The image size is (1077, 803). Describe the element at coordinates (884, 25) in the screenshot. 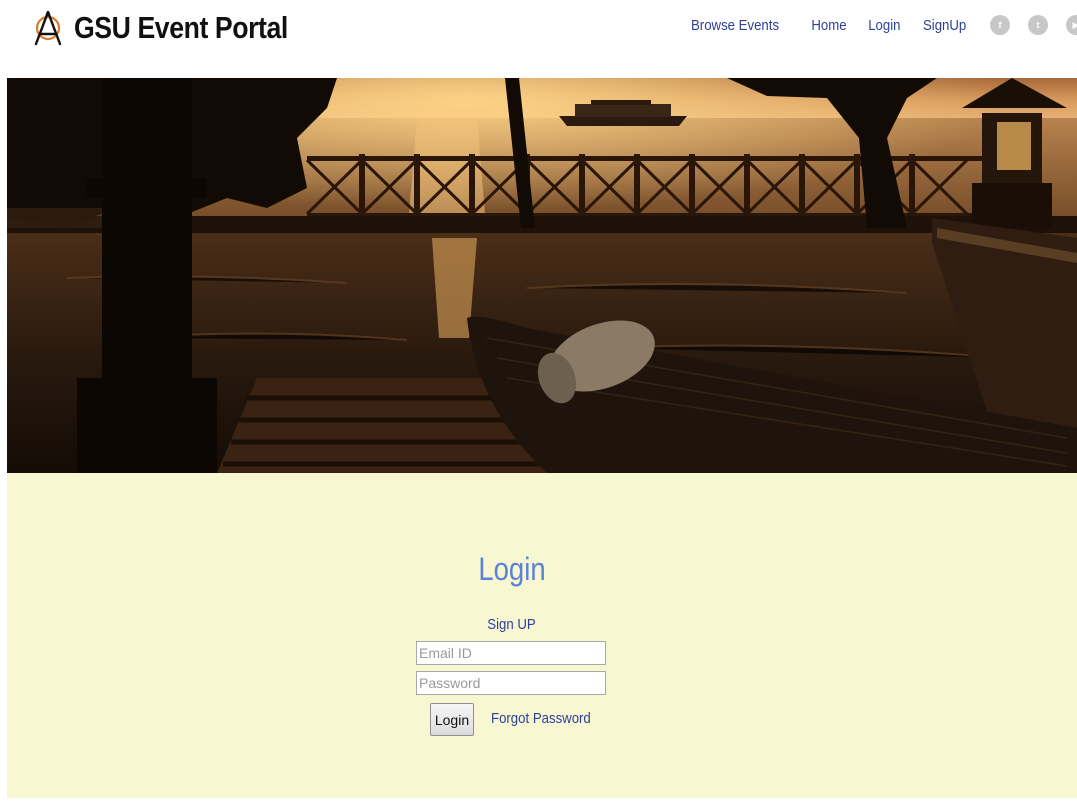

I see `nav-login: Login` at that location.